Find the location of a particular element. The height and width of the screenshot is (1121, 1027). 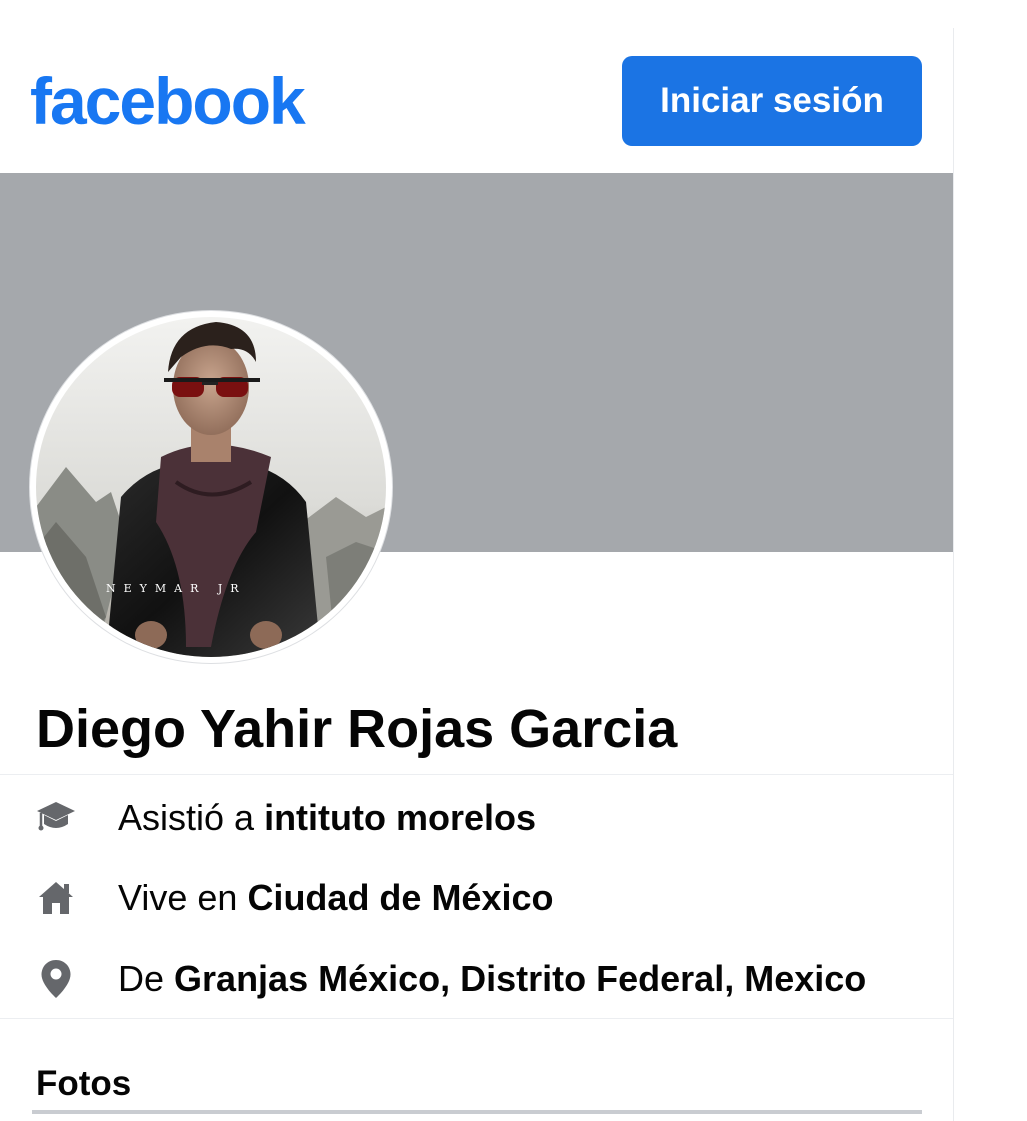

info-row-residence: Vive en Ciudad de México is located at coordinates (476, 898).